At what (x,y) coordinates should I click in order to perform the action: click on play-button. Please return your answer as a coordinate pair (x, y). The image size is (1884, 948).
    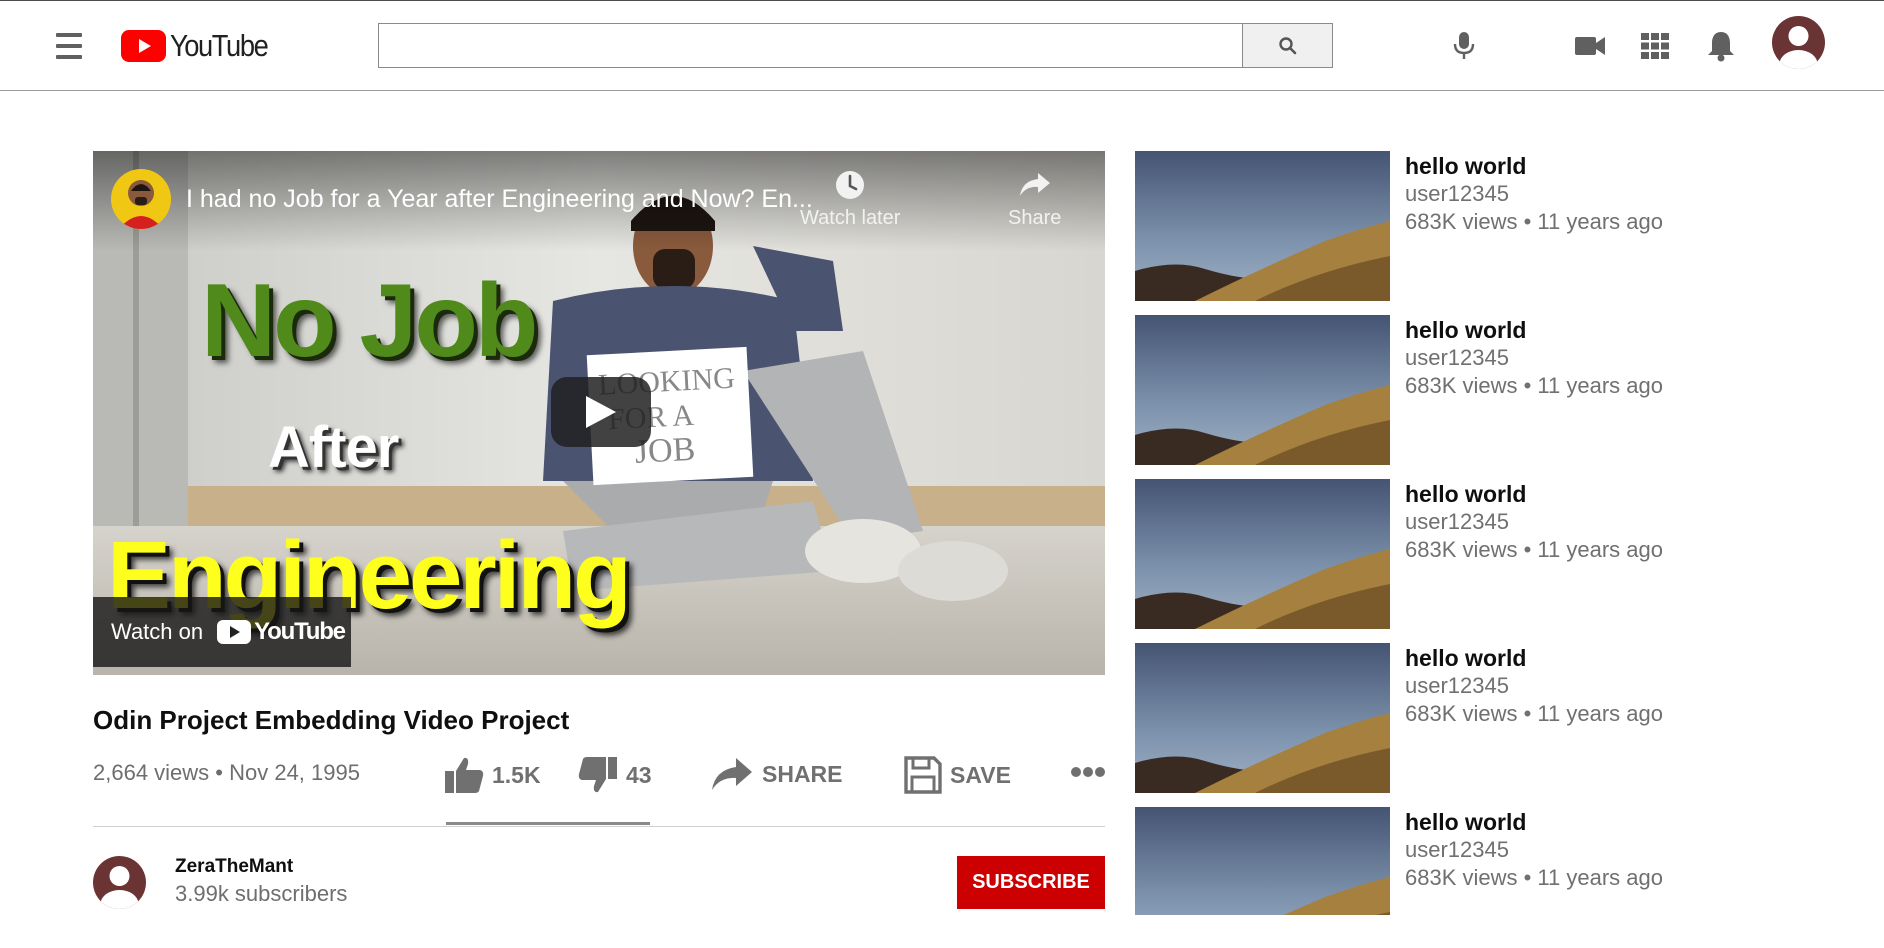
    Looking at the image, I should click on (601, 412).